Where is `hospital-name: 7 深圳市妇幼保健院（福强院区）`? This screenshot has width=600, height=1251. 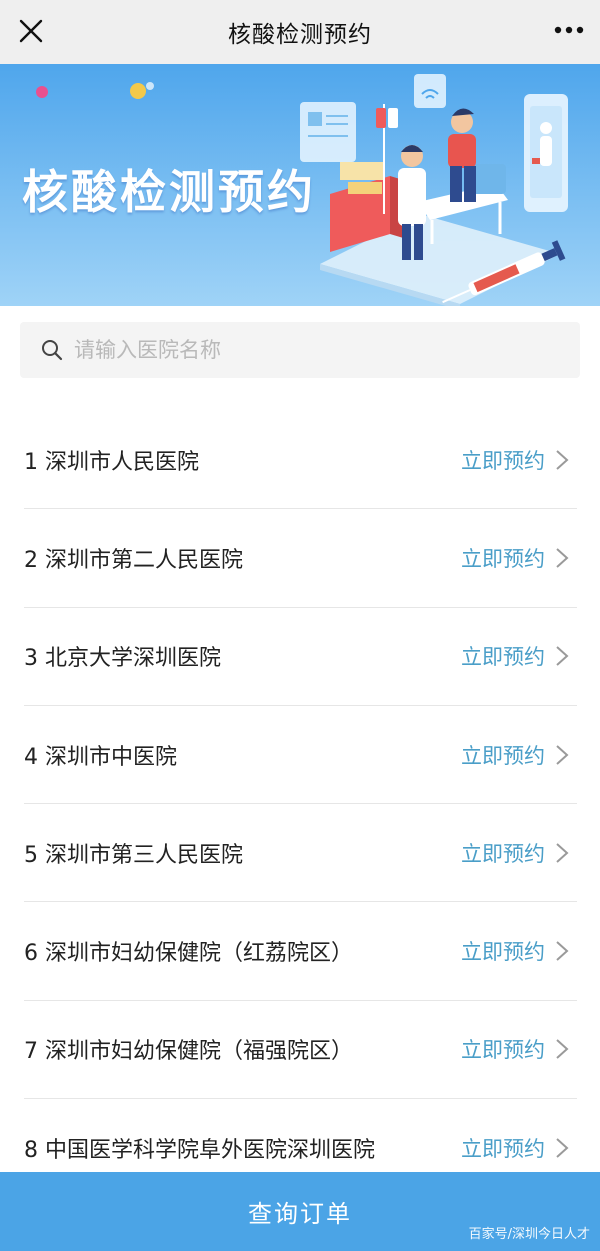
hospital-name: 7 深圳市妇幼保健院（福强院区） is located at coordinates (188, 1052).